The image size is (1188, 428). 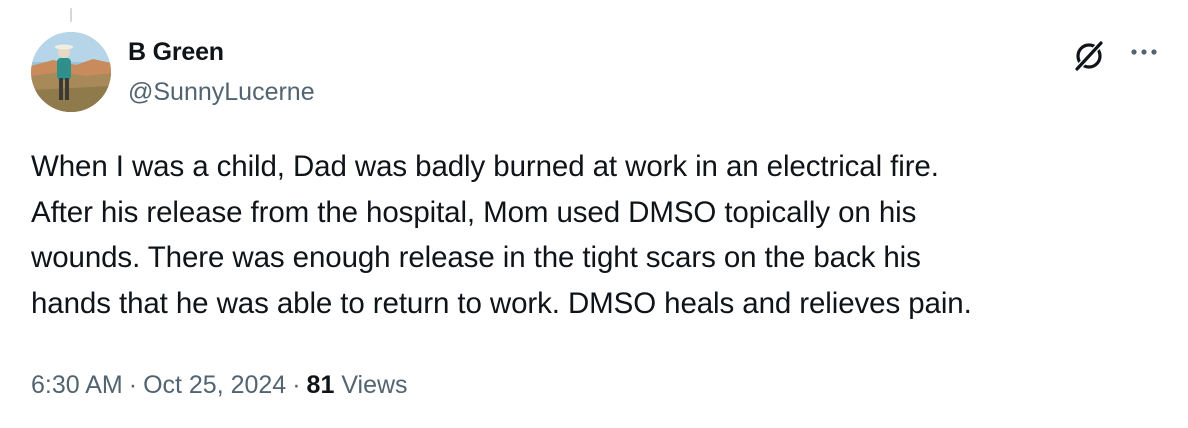 I want to click on views-count: 81, so click(x=321, y=385).